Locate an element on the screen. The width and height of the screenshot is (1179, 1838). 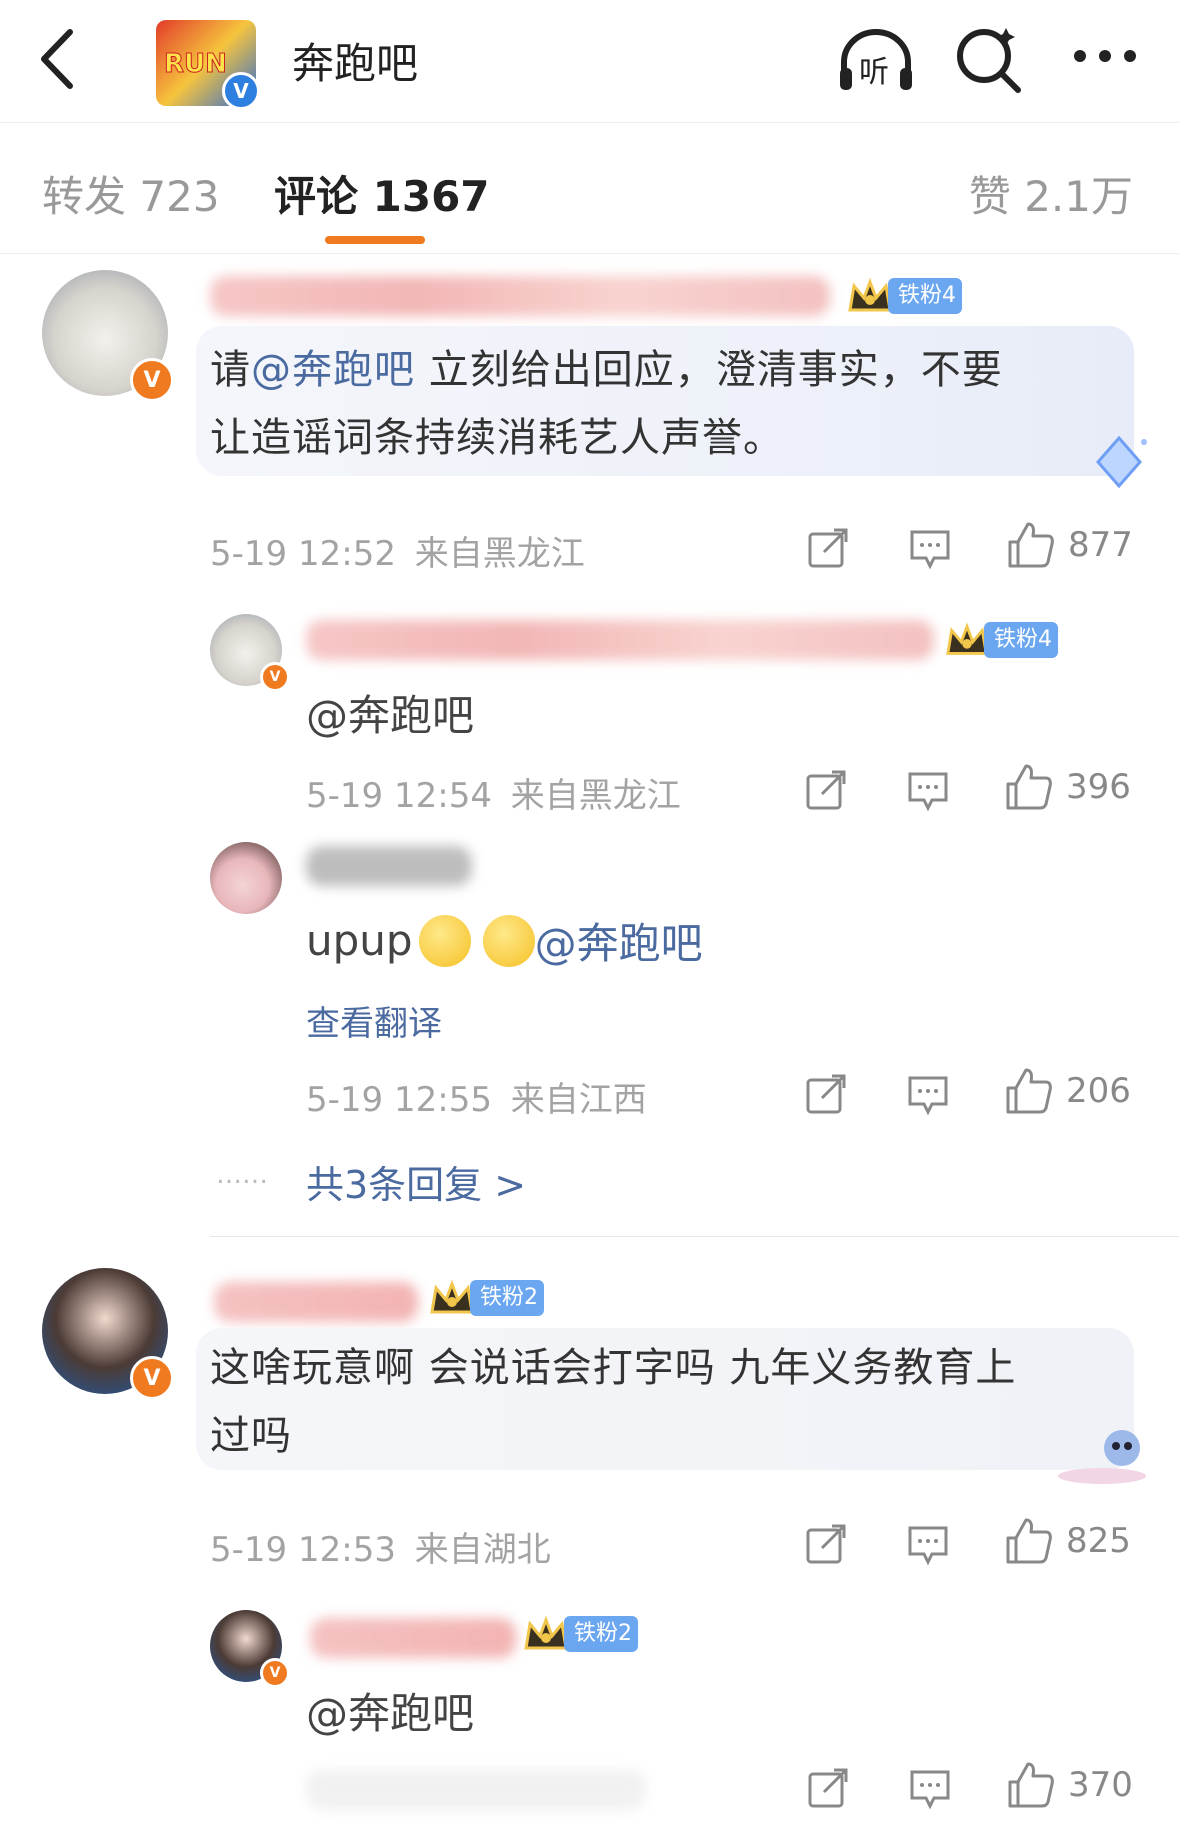
tab-likes: 赞 2.1万 is located at coordinates (1051, 193).